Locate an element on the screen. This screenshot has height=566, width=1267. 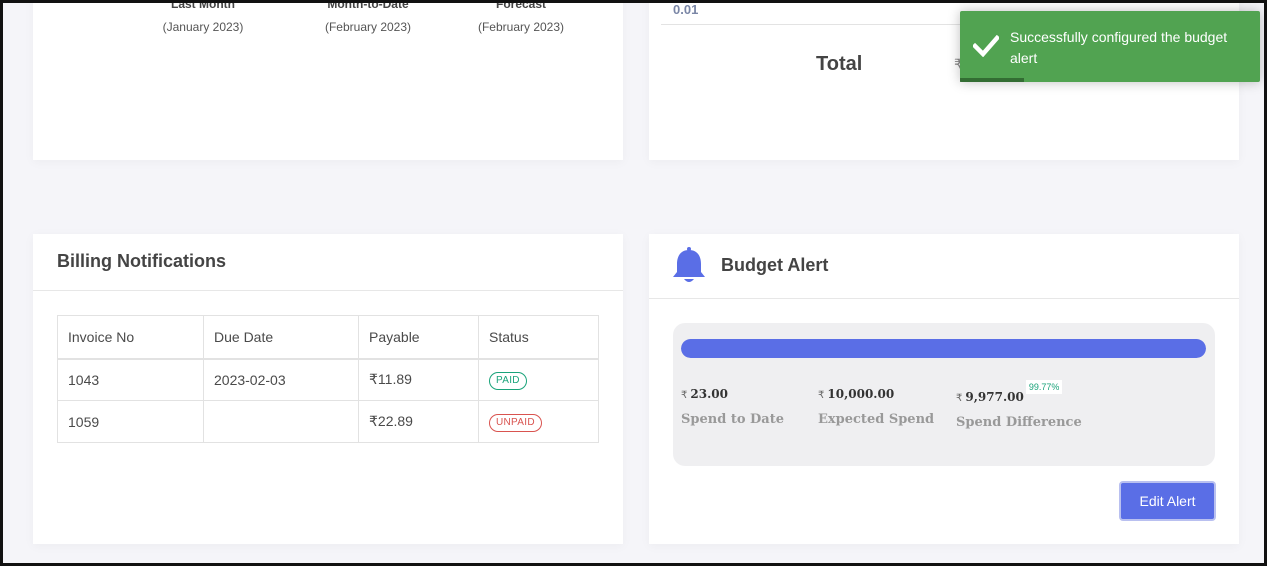
invoice-cell: 1043 is located at coordinates (130, 379).